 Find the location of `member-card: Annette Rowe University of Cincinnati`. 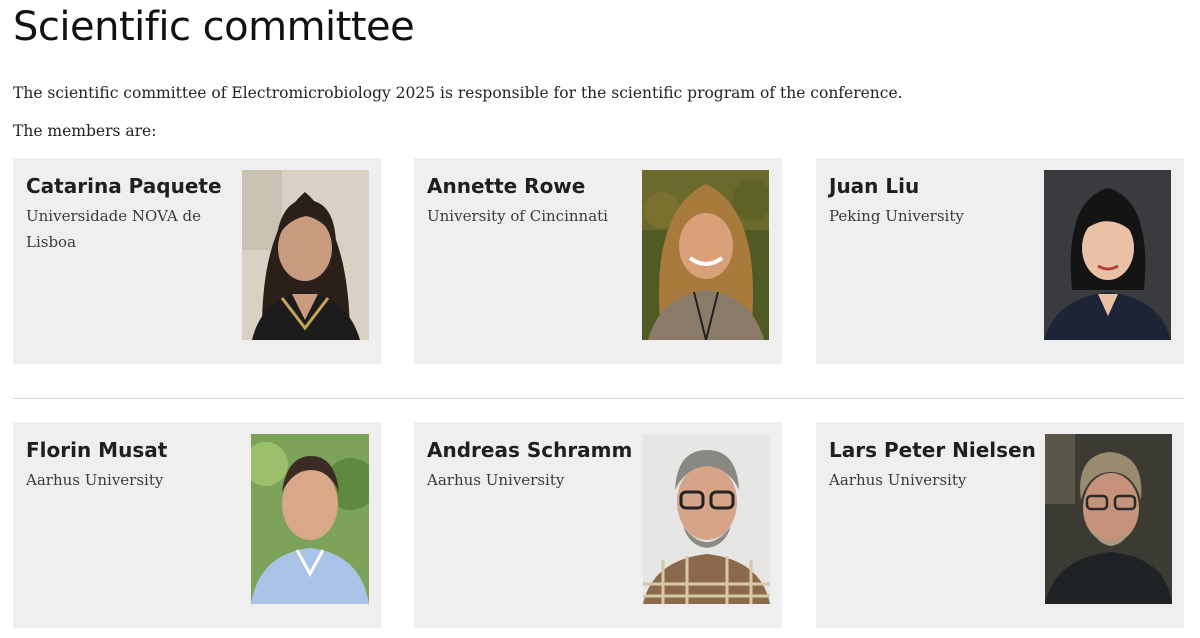

member-card: Annette Rowe University of Cincinnati is located at coordinates (598, 261).